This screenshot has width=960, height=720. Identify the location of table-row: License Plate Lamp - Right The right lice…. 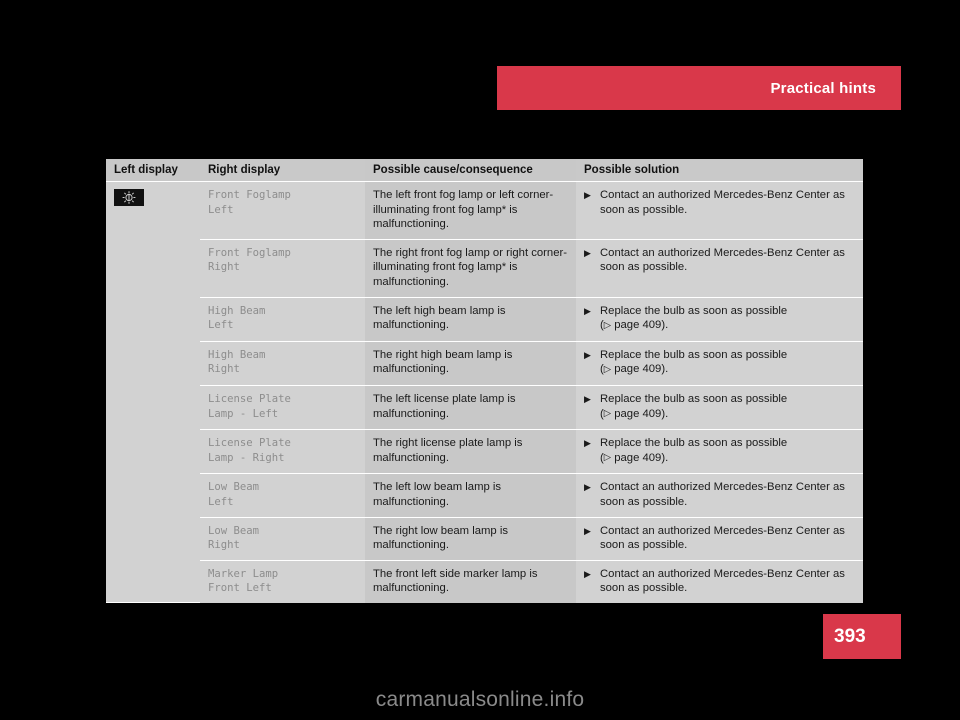
(484, 452).